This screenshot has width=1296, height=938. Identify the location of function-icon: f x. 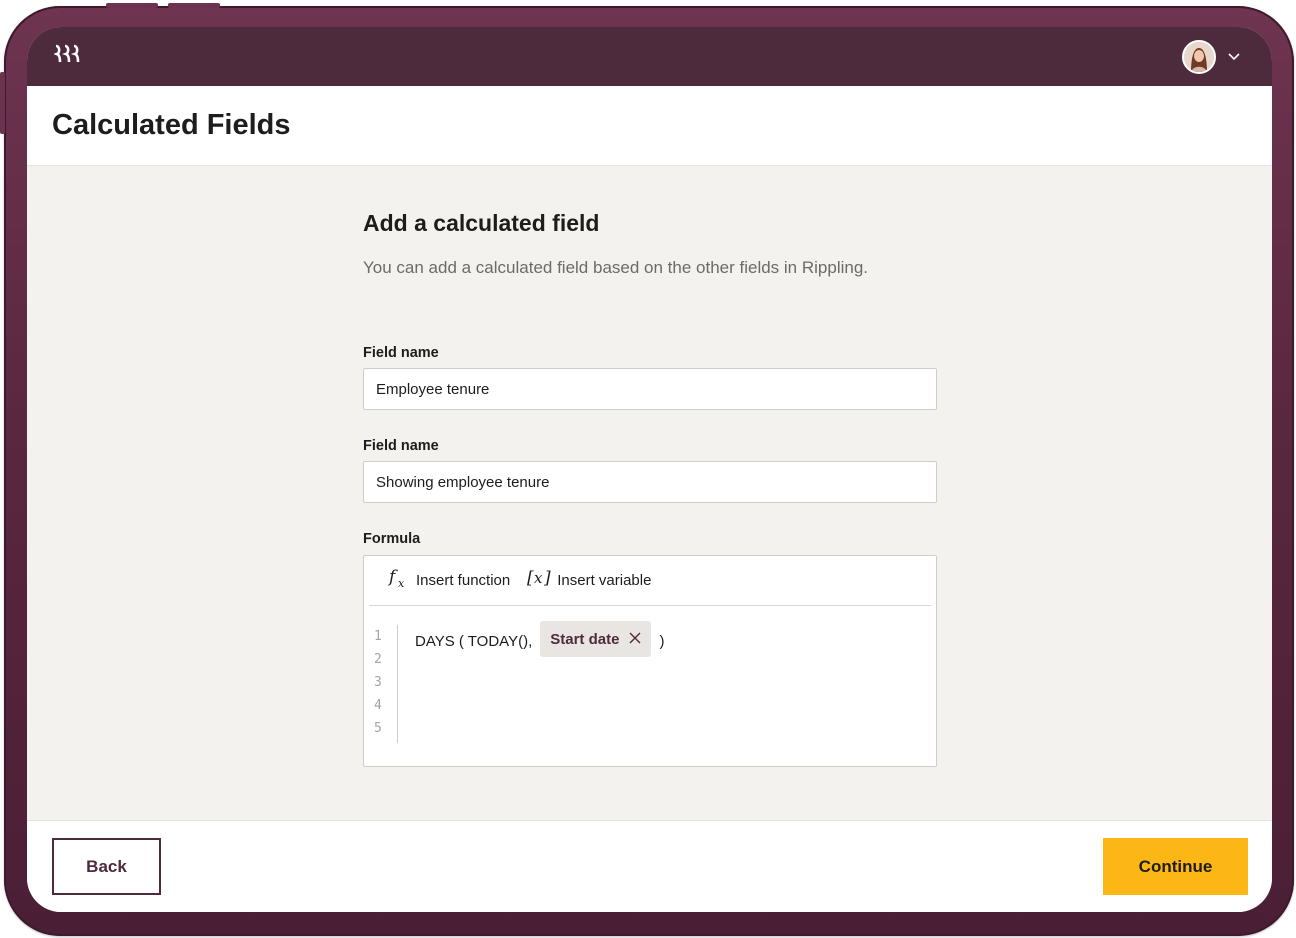
(398, 580).